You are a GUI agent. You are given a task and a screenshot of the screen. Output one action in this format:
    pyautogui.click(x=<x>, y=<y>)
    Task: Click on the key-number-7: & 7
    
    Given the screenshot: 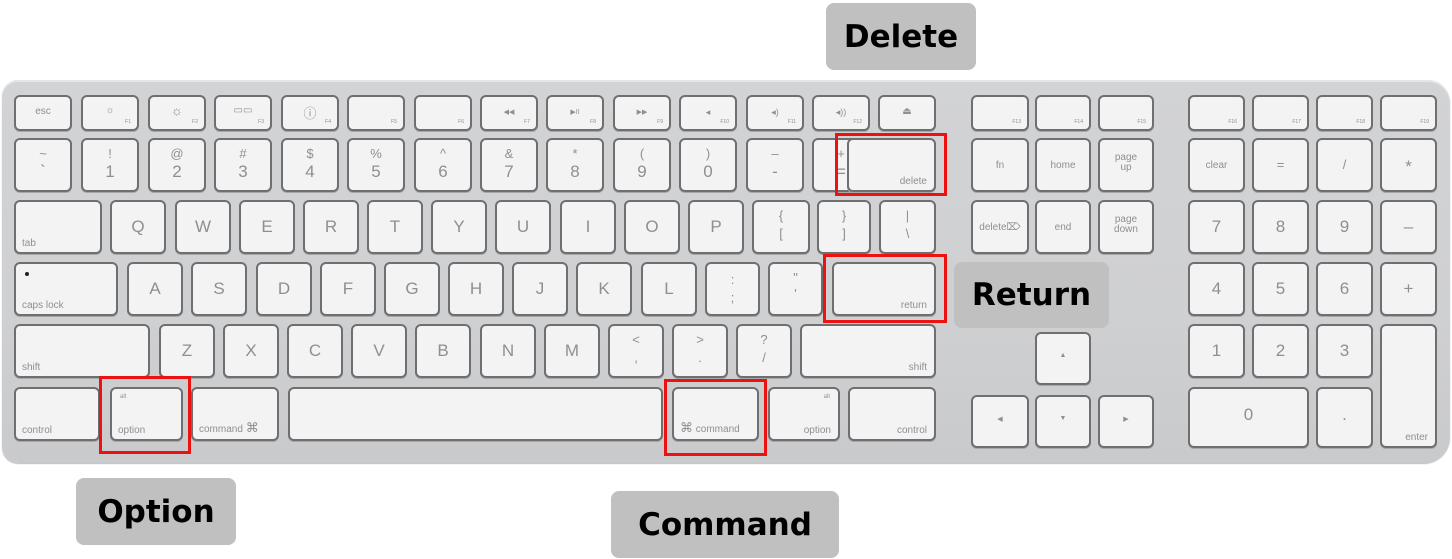 What is the action you would take?
    pyautogui.click(x=509, y=165)
    